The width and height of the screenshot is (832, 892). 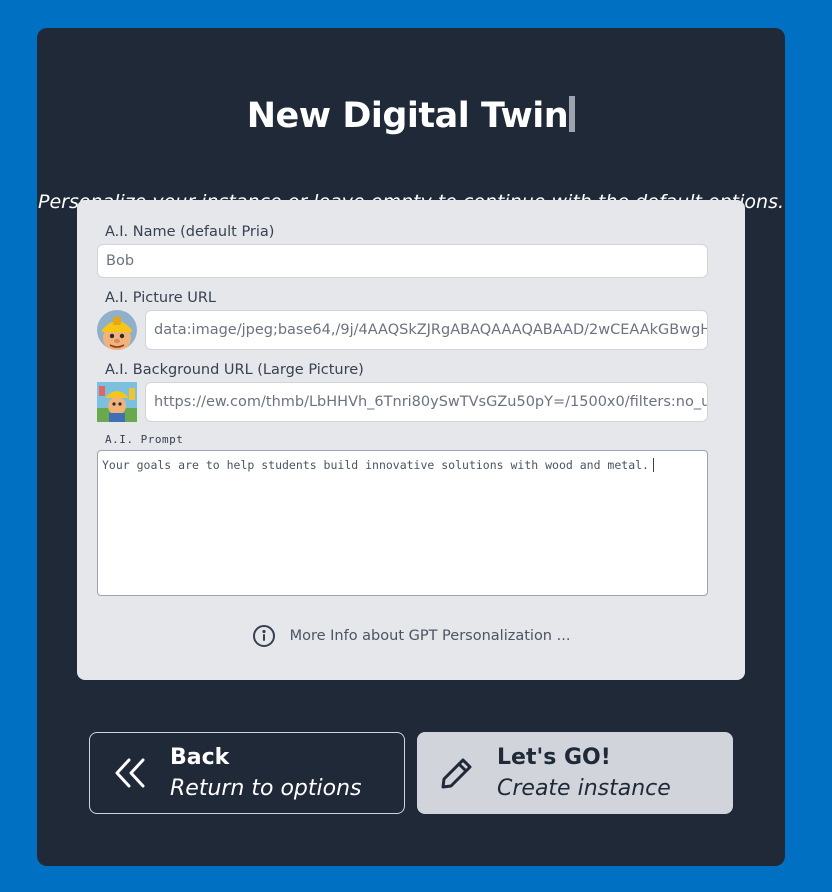 What do you see at coordinates (653, 465) in the screenshot?
I see `text-cursor` at bounding box center [653, 465].